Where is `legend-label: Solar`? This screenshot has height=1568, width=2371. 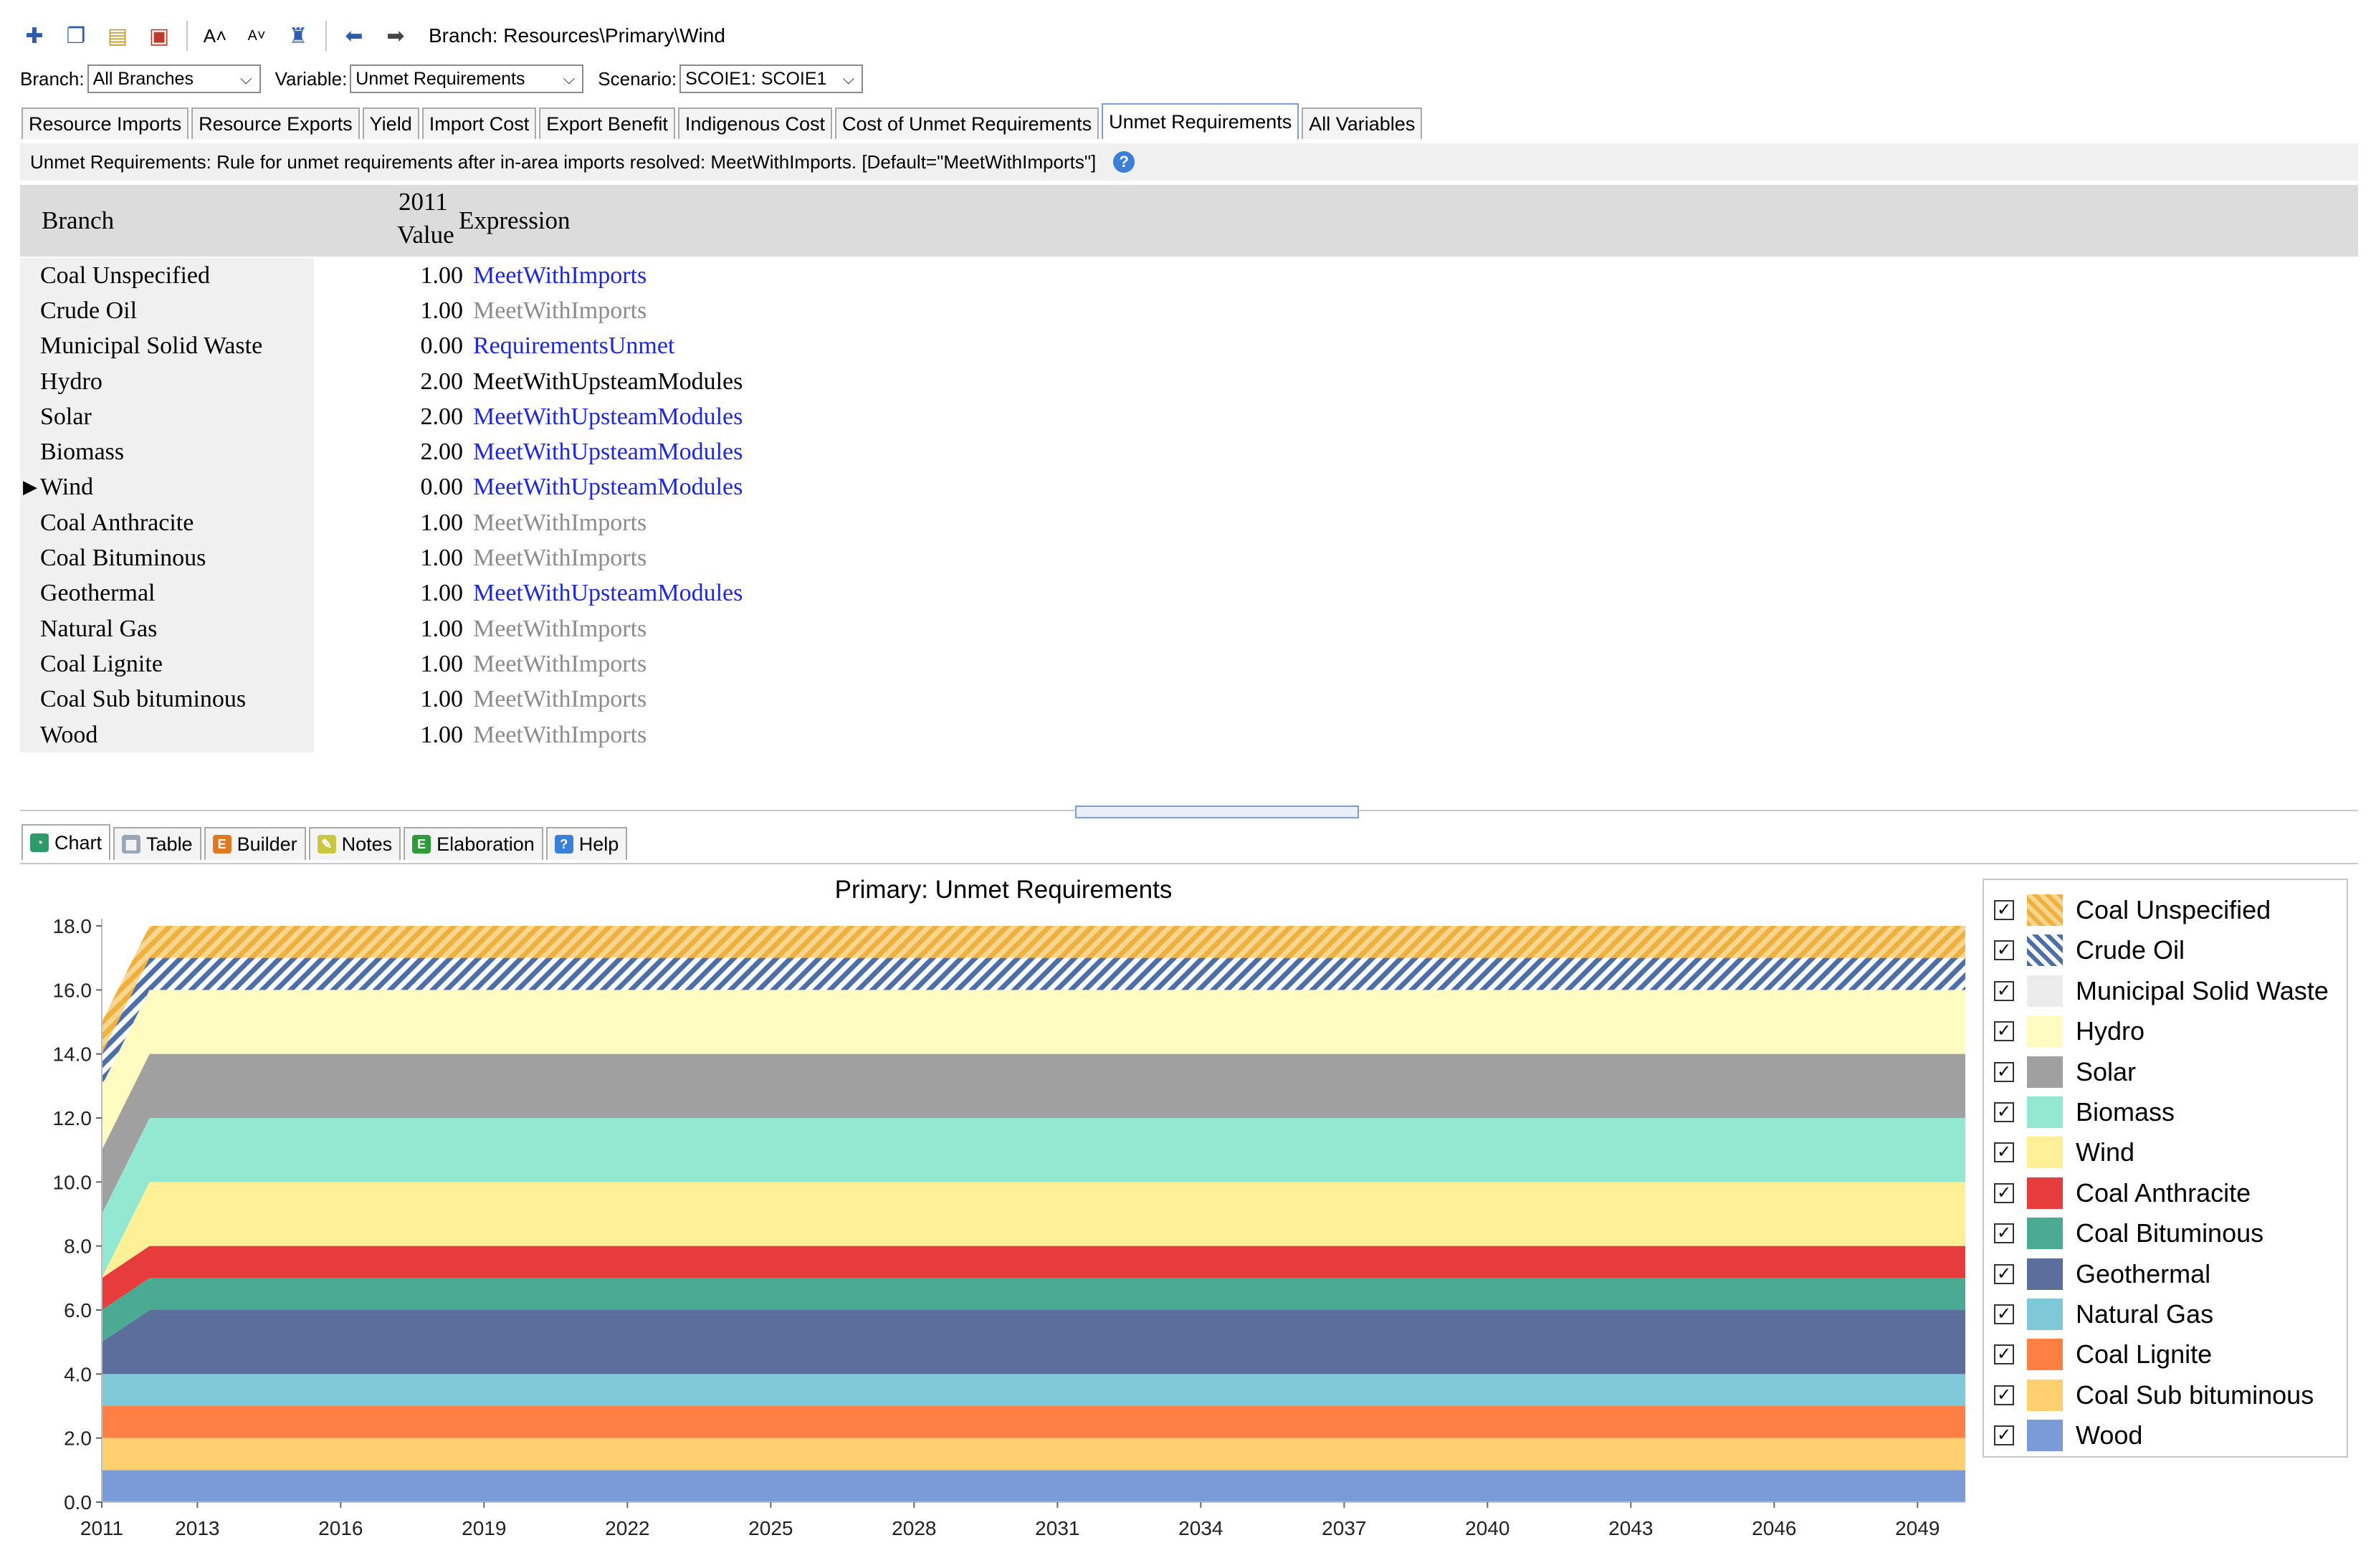 legend-label: Solar is located at coordinates (2106, 1071).